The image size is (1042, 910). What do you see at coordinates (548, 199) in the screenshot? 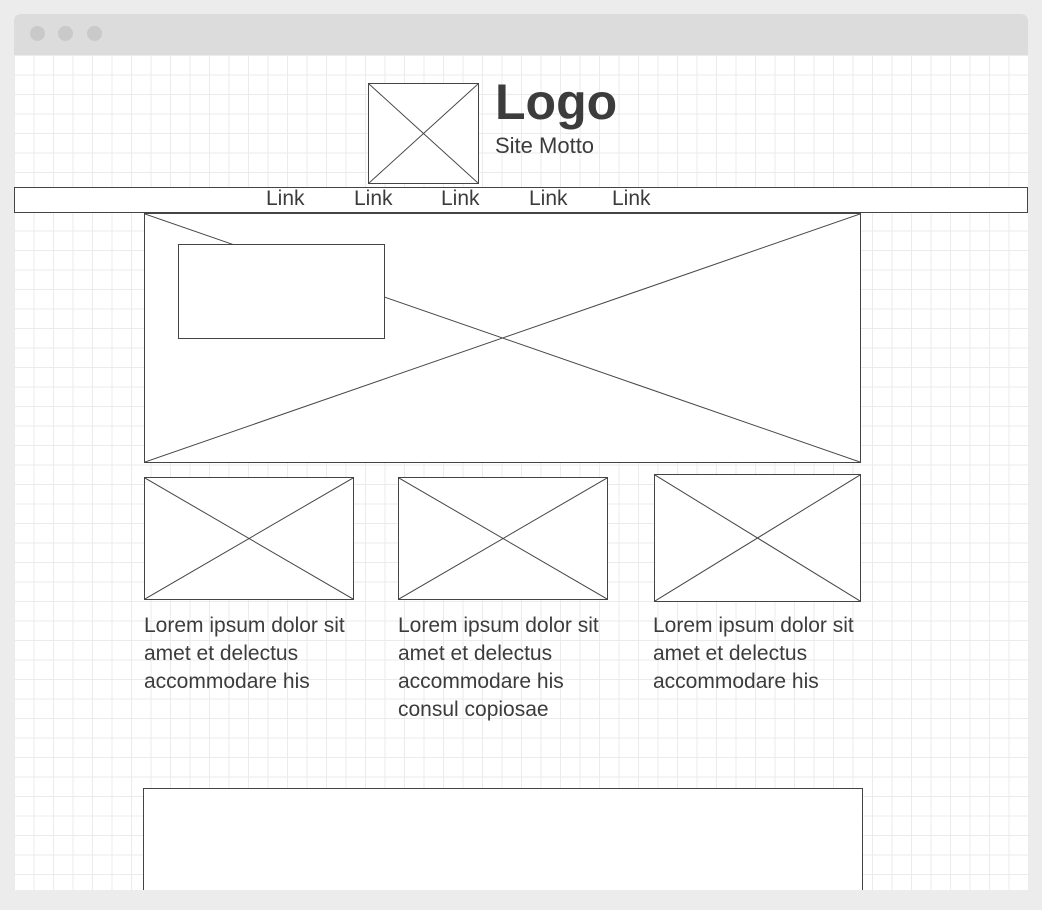
I see `nav-link-4: Link` at bounding box center [548, 199].